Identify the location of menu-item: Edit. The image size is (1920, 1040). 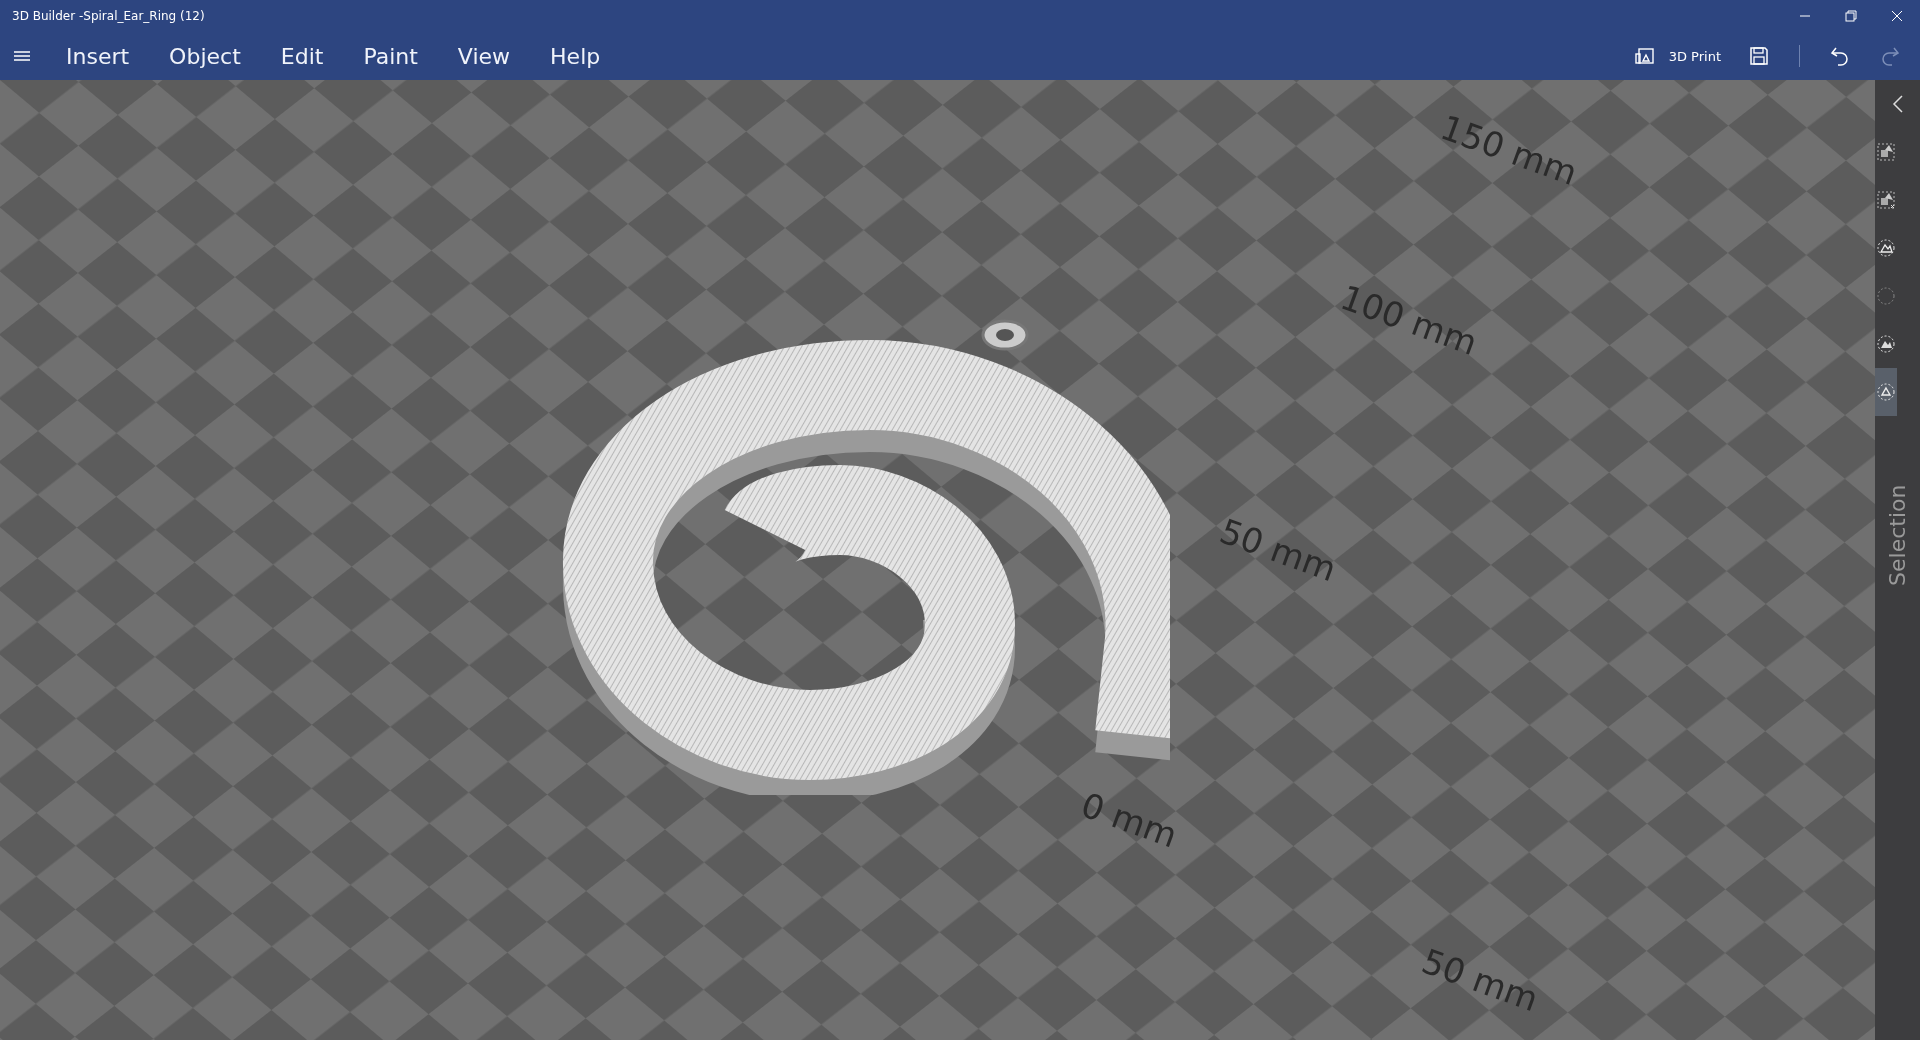
(302, 56).